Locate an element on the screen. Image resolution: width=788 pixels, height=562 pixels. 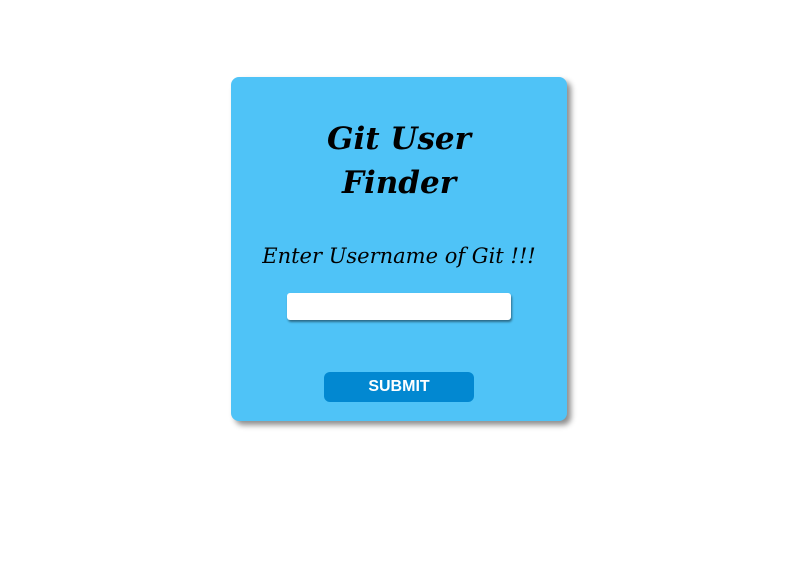
submit-button: SUBMIT is located at coordinates (399, 387).